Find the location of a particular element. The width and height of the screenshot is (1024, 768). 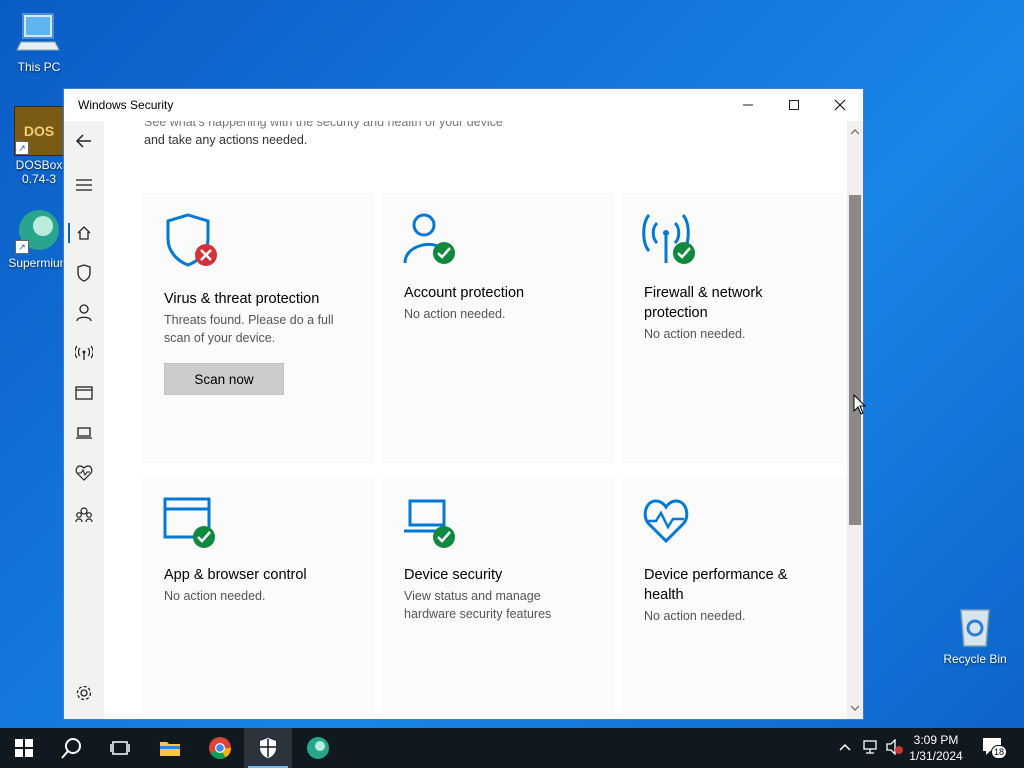

taskbar: 3:09 PM 1/31/2024 18 is located at coordinates (512, 748).